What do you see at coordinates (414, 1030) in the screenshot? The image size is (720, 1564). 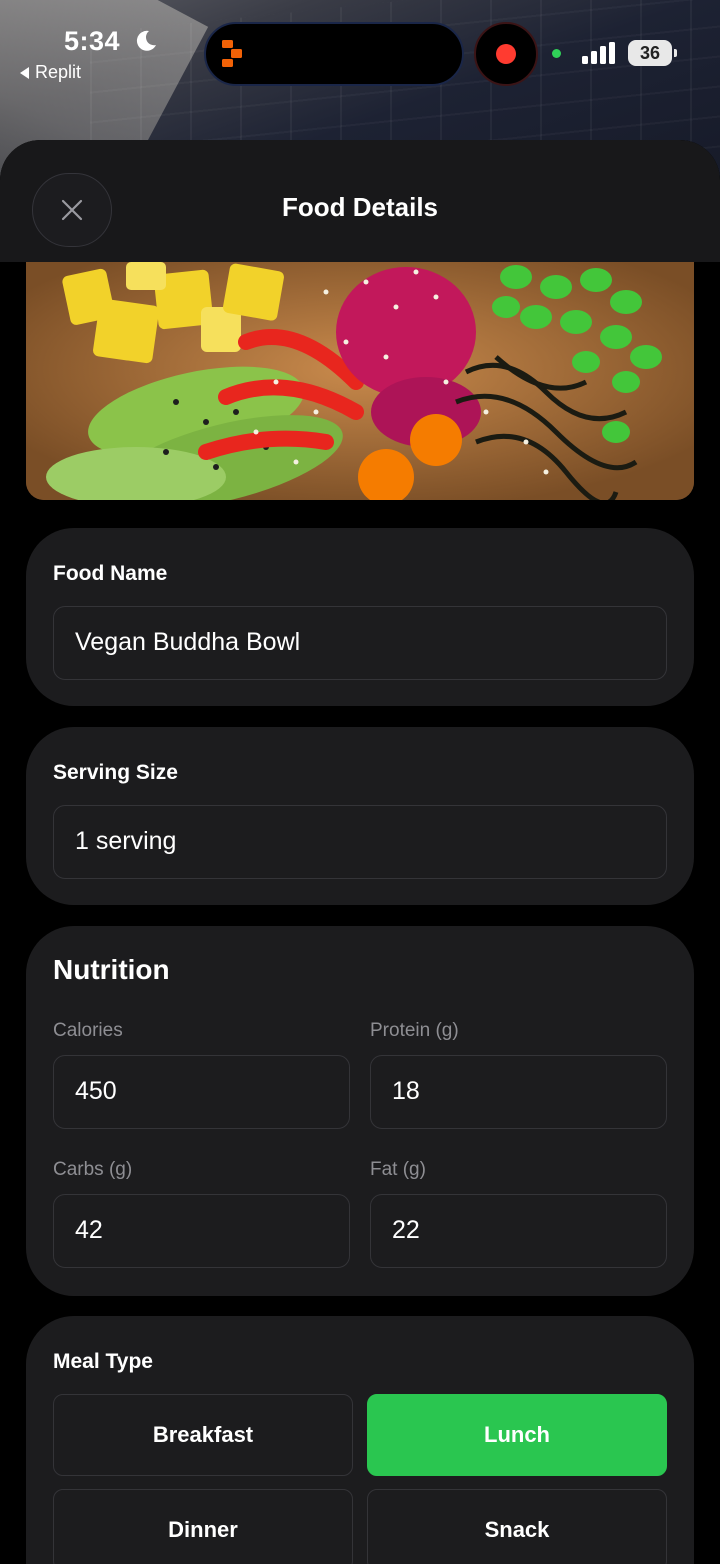 I see `protein-label: Protein (g)` at bounding box center [414, 1030].